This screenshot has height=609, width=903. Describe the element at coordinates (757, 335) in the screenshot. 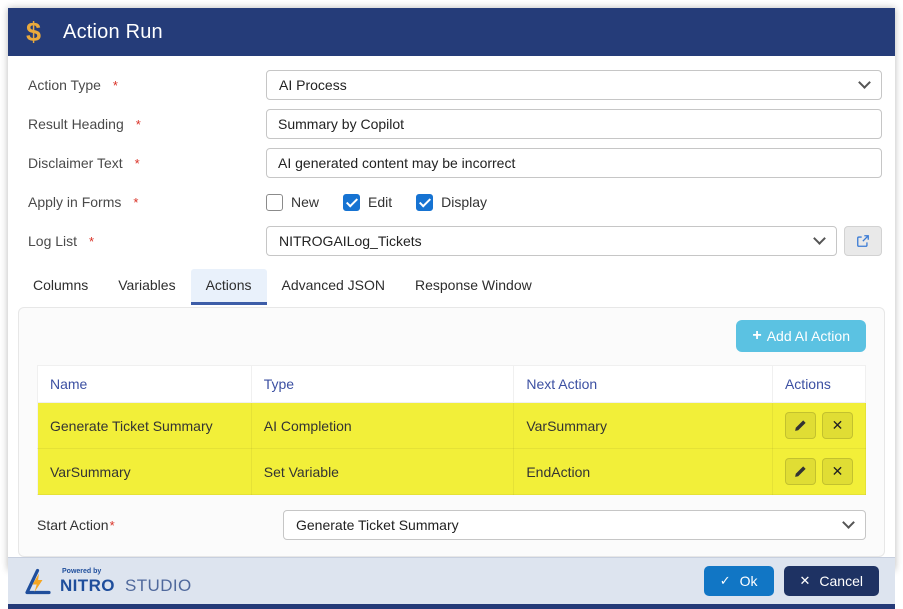

I see `plus-icon: +` at that location.